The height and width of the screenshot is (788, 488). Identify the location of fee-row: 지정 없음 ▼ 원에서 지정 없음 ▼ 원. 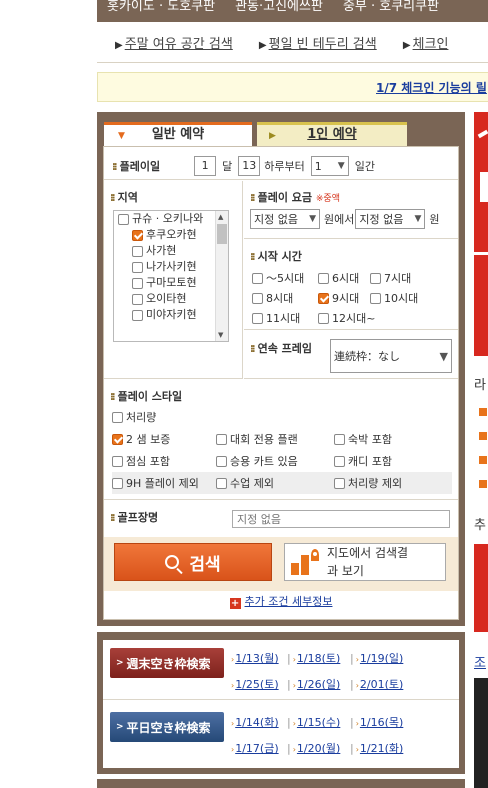
(345, 219).